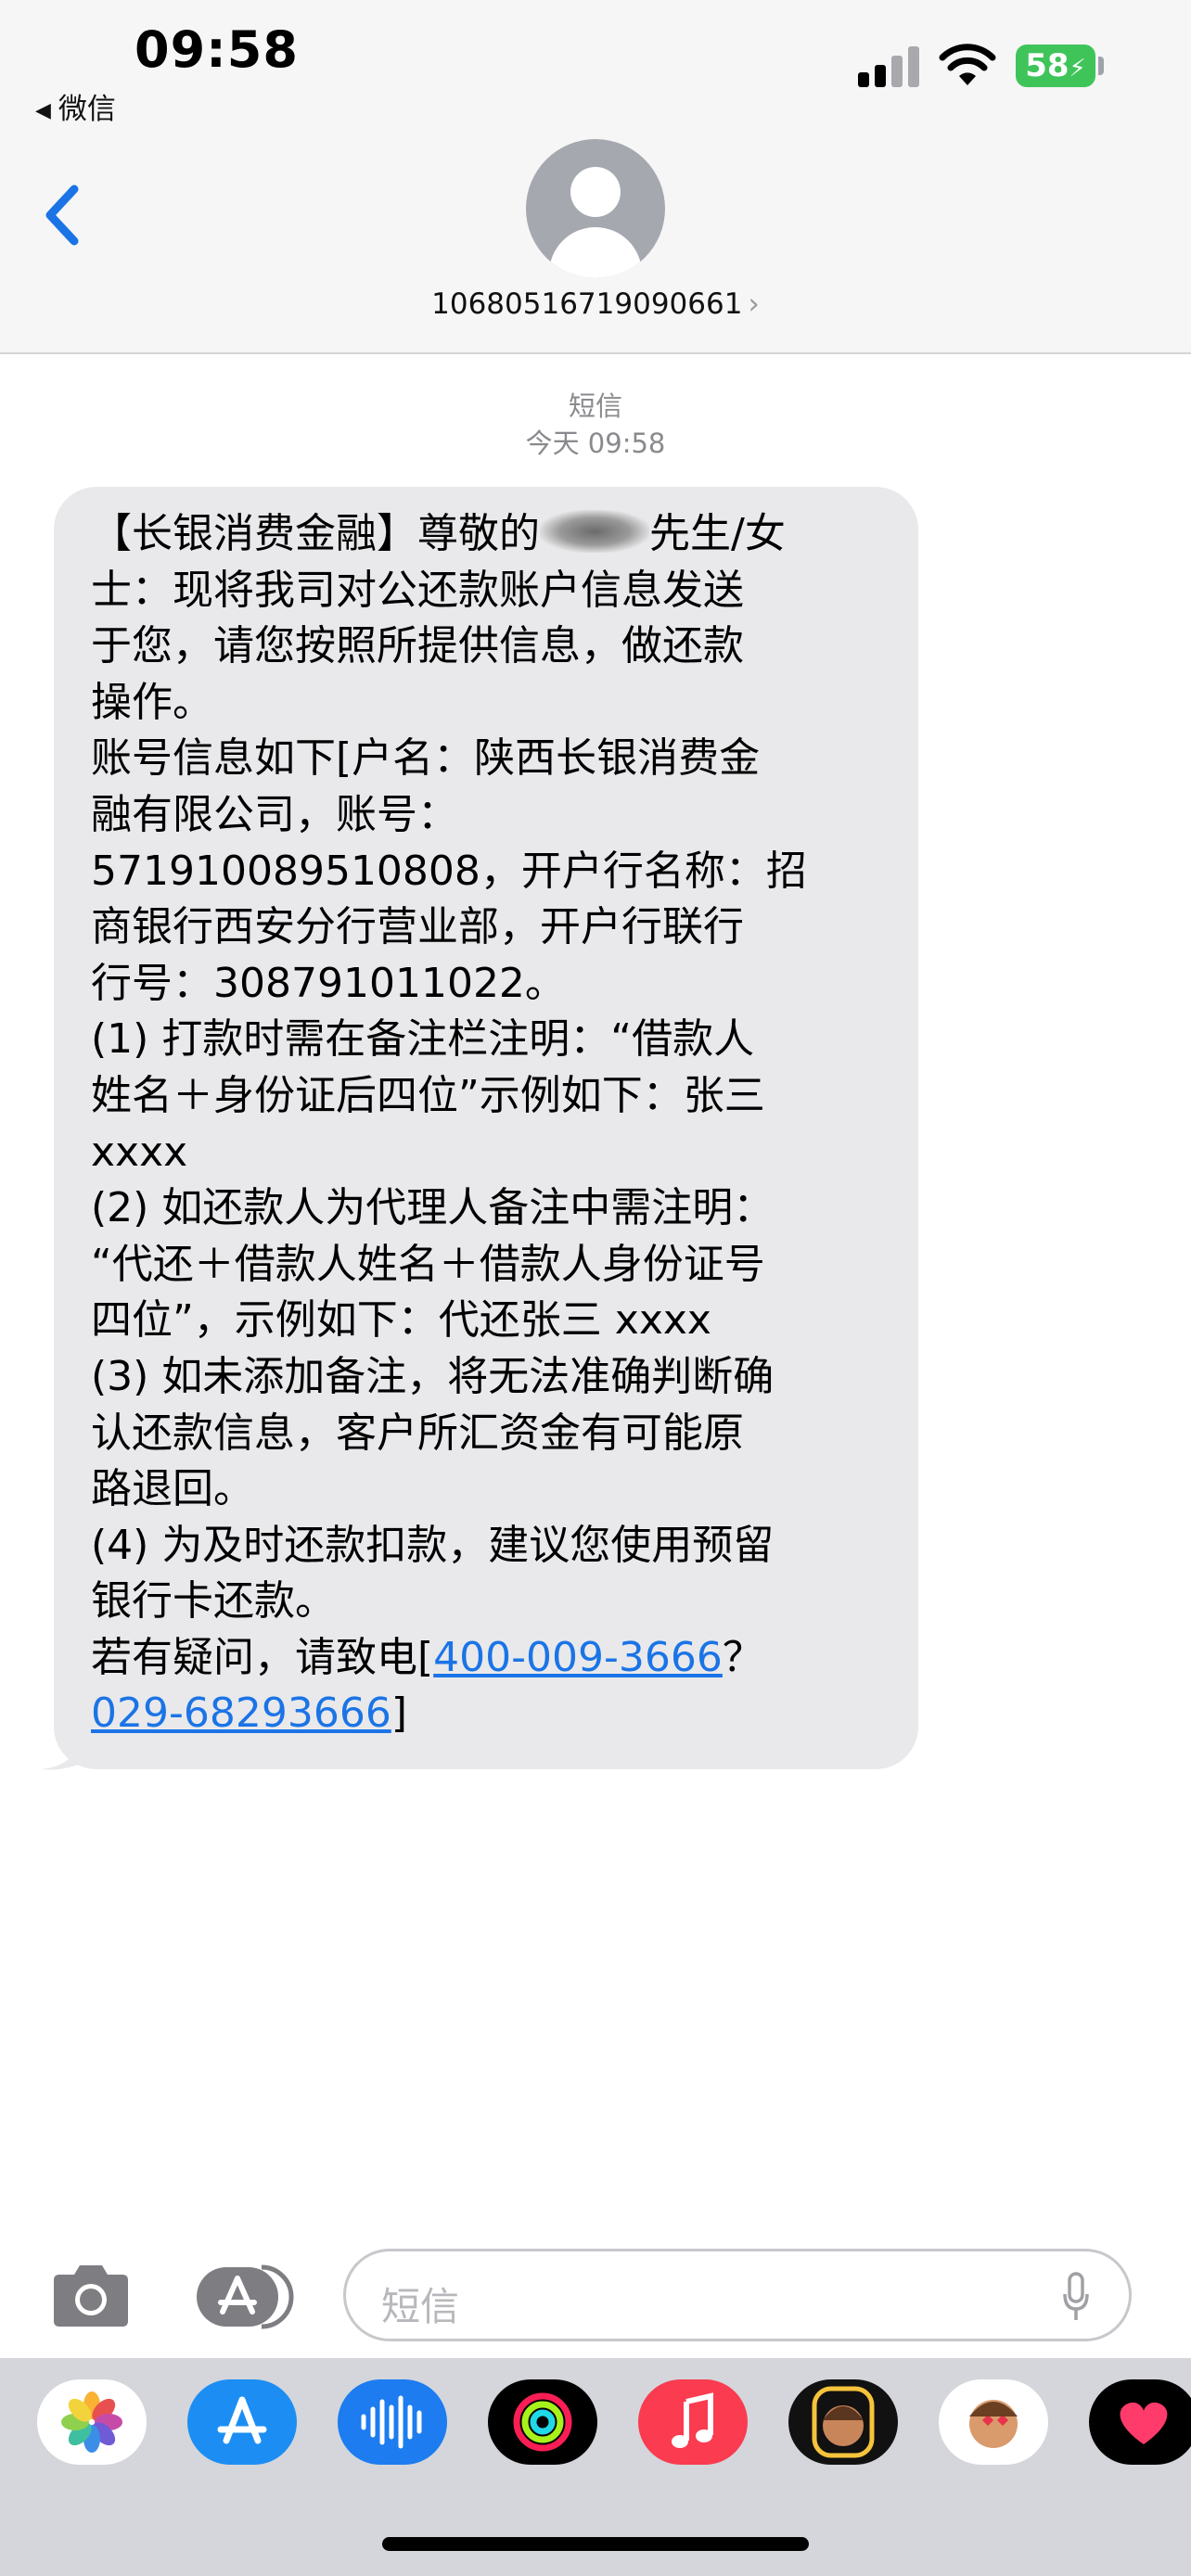 This screenshot has width=1191, height=2576. I want to click on contact-number: 10680516719090661, so click(587, 304).